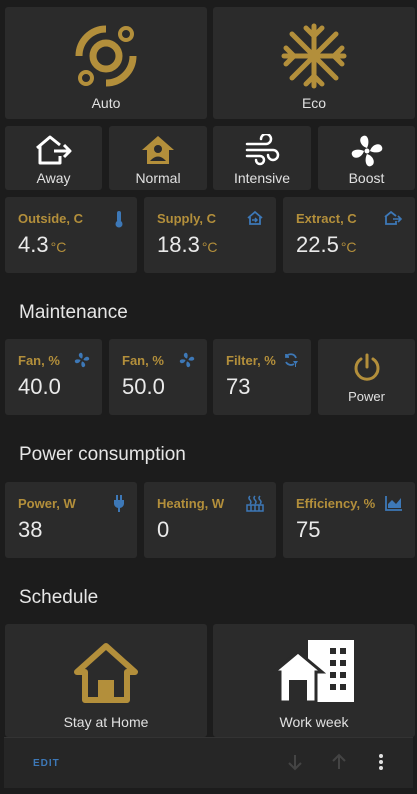  What do you see at coordinates (30, 529) in the screenshot?
I see `sensor-value: 38` at bounding box center [30, 529].